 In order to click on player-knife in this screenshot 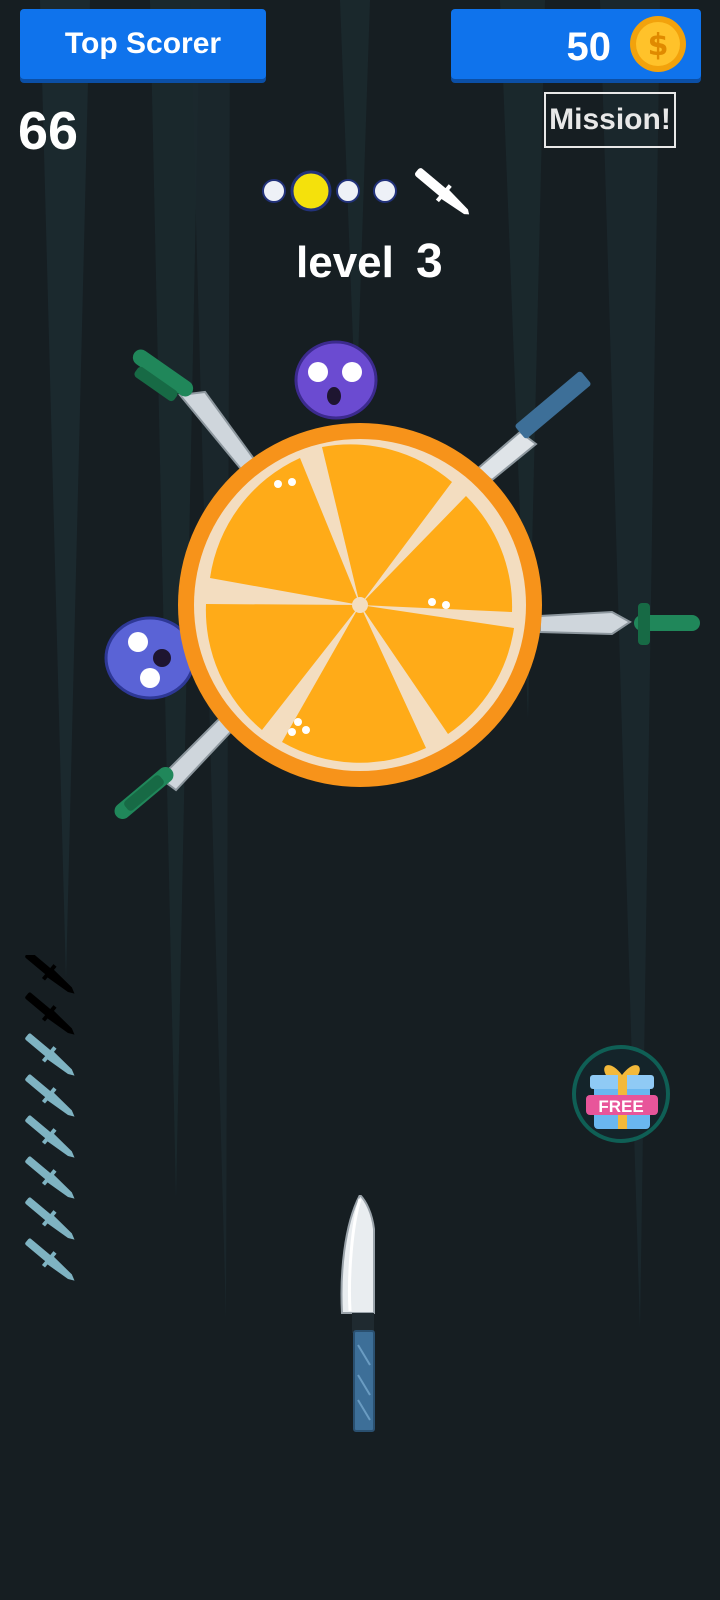, I will do `click(360, 1315)`.